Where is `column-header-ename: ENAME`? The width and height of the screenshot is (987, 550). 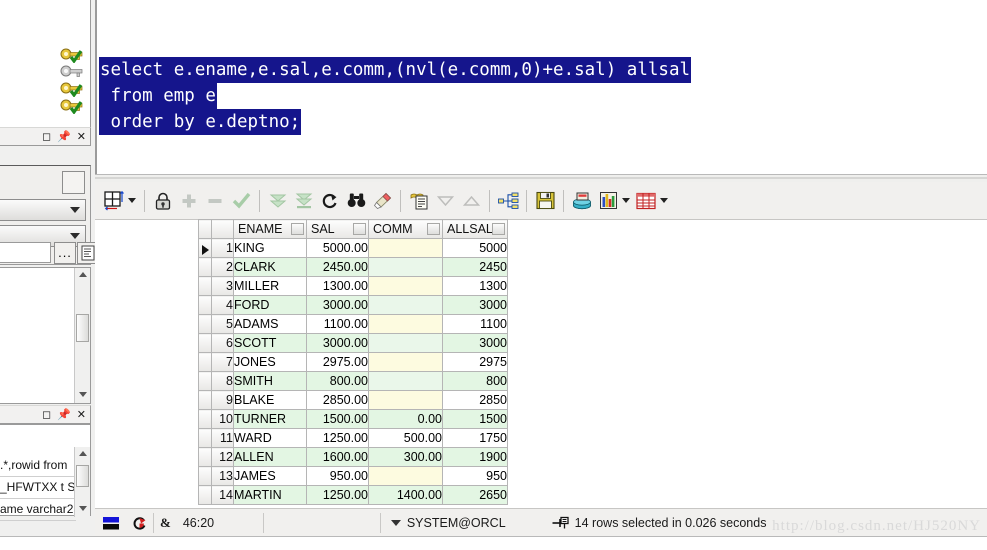
column-header-ename: ENAME is located at coordinates (270, 229).